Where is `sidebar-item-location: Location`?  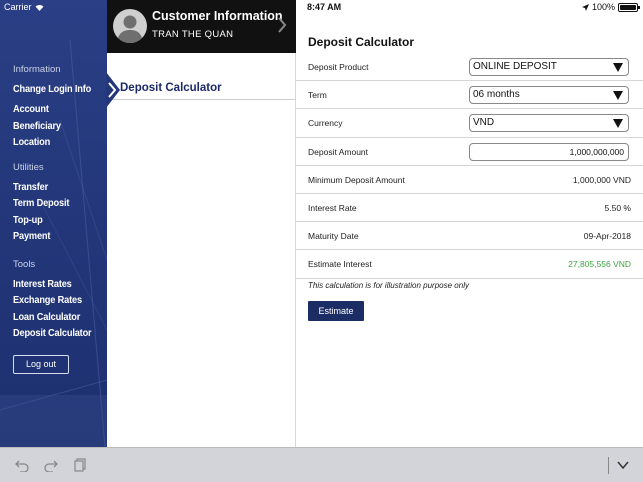
sidebar-item-location: Location is located at coordinates (52, 142).